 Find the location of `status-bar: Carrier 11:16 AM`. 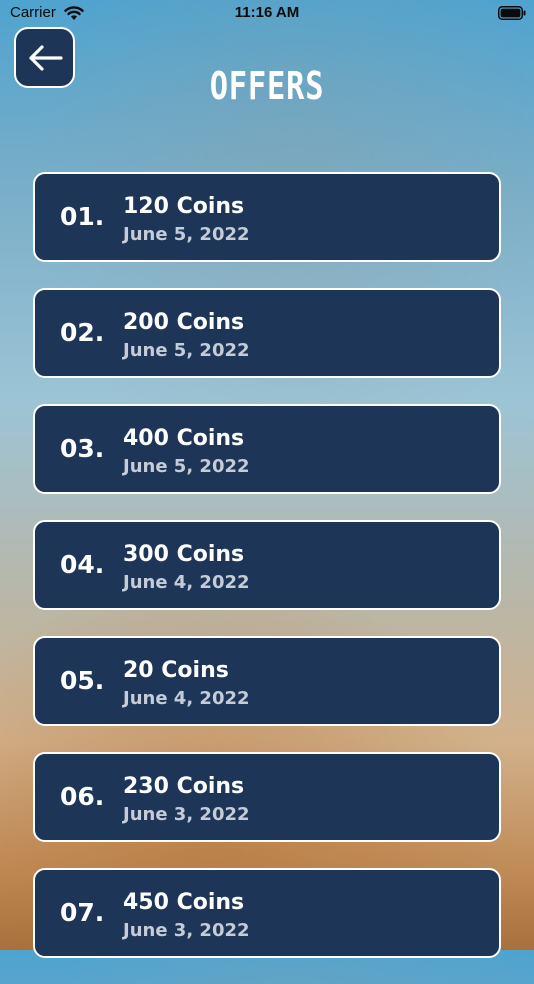

status-bar: Carrier 11:16 AM is located at coordinates (267, 14).